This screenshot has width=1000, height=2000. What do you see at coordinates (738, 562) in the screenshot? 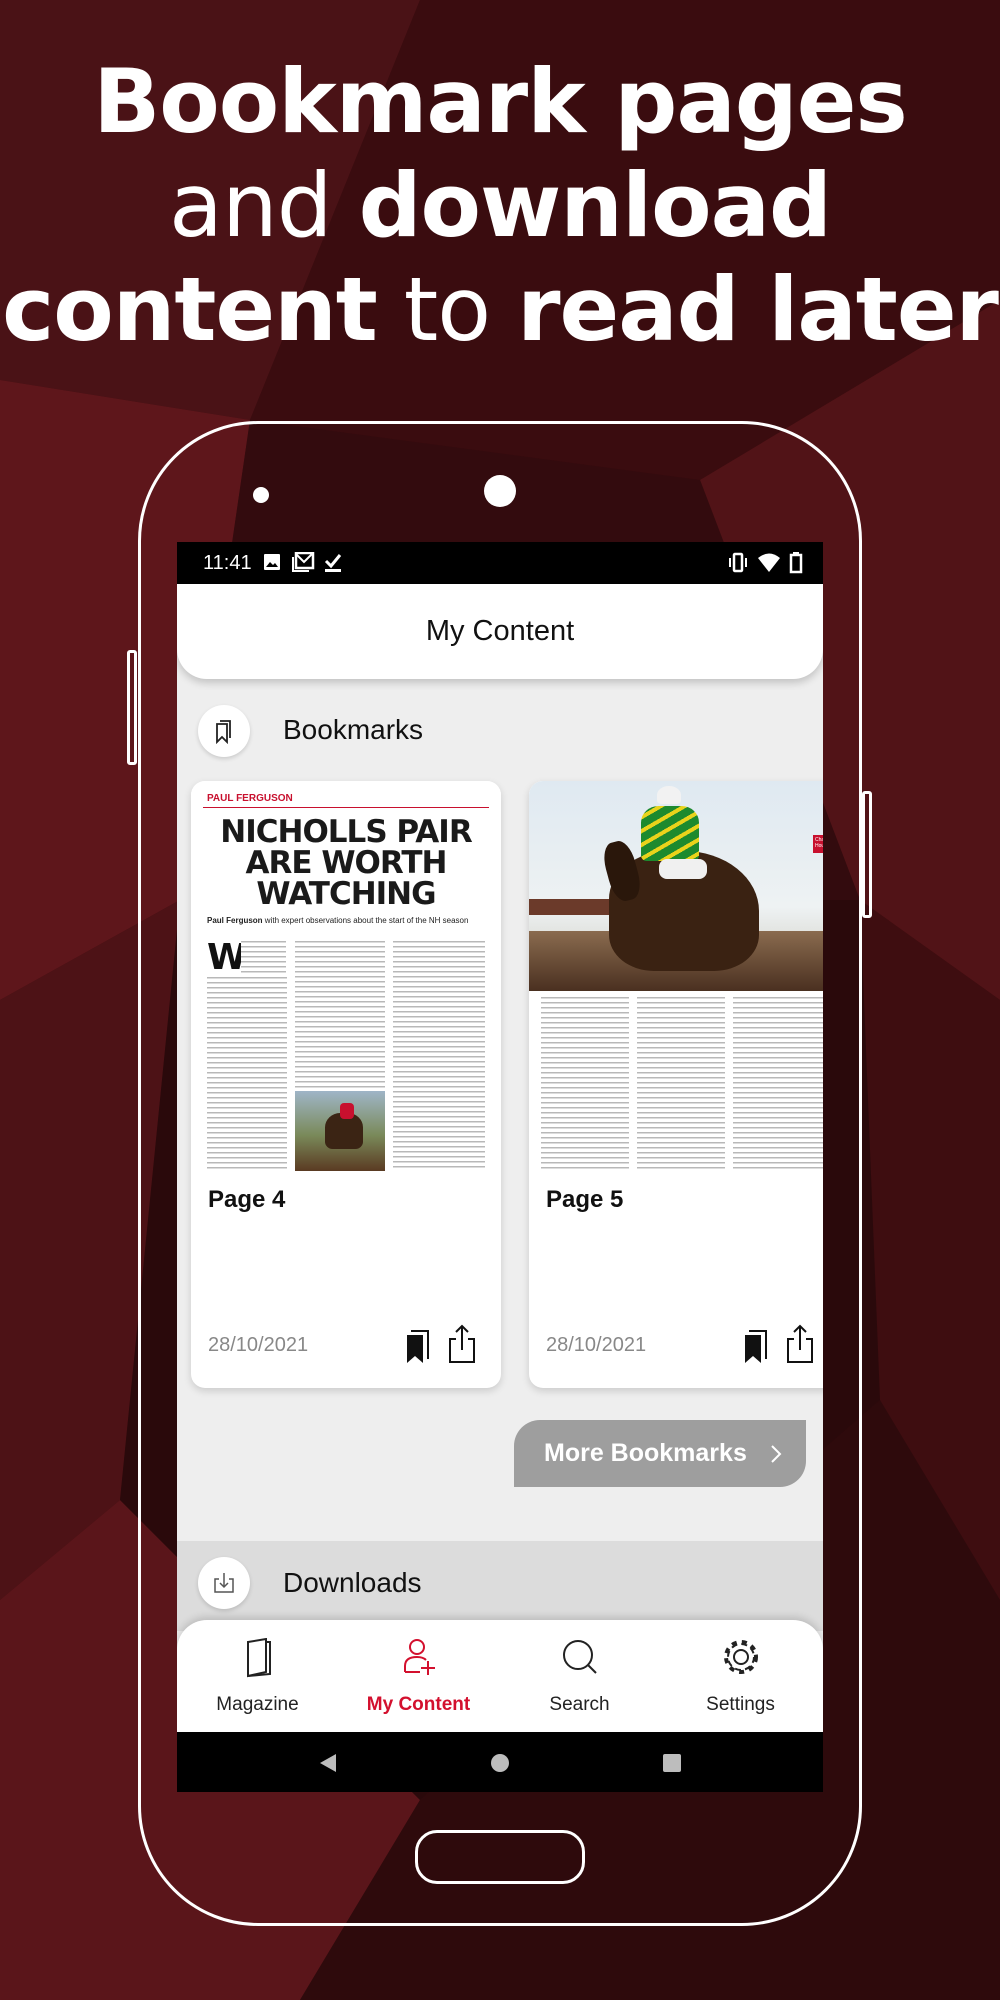
I see `vibrate-icon` at bounding box center [738, 562].